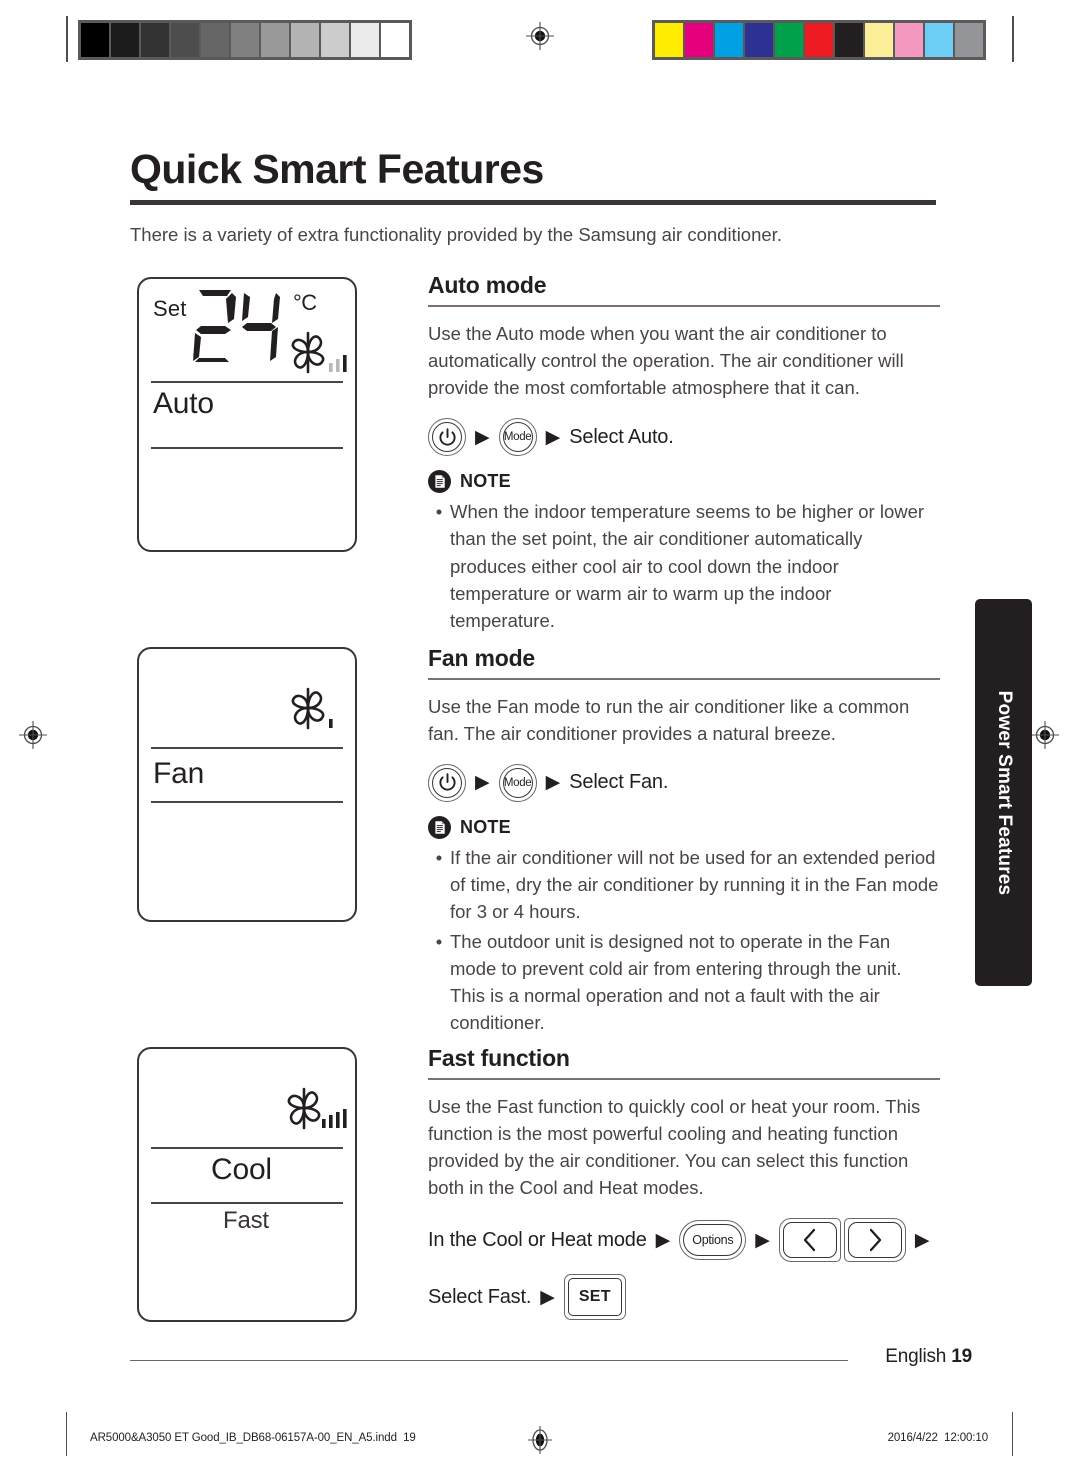 The width and height of the screenshot is (1080, 1476). Describe the element at coordinates (439, 827) in the screenshot. I see `note-document-icon` at that location.